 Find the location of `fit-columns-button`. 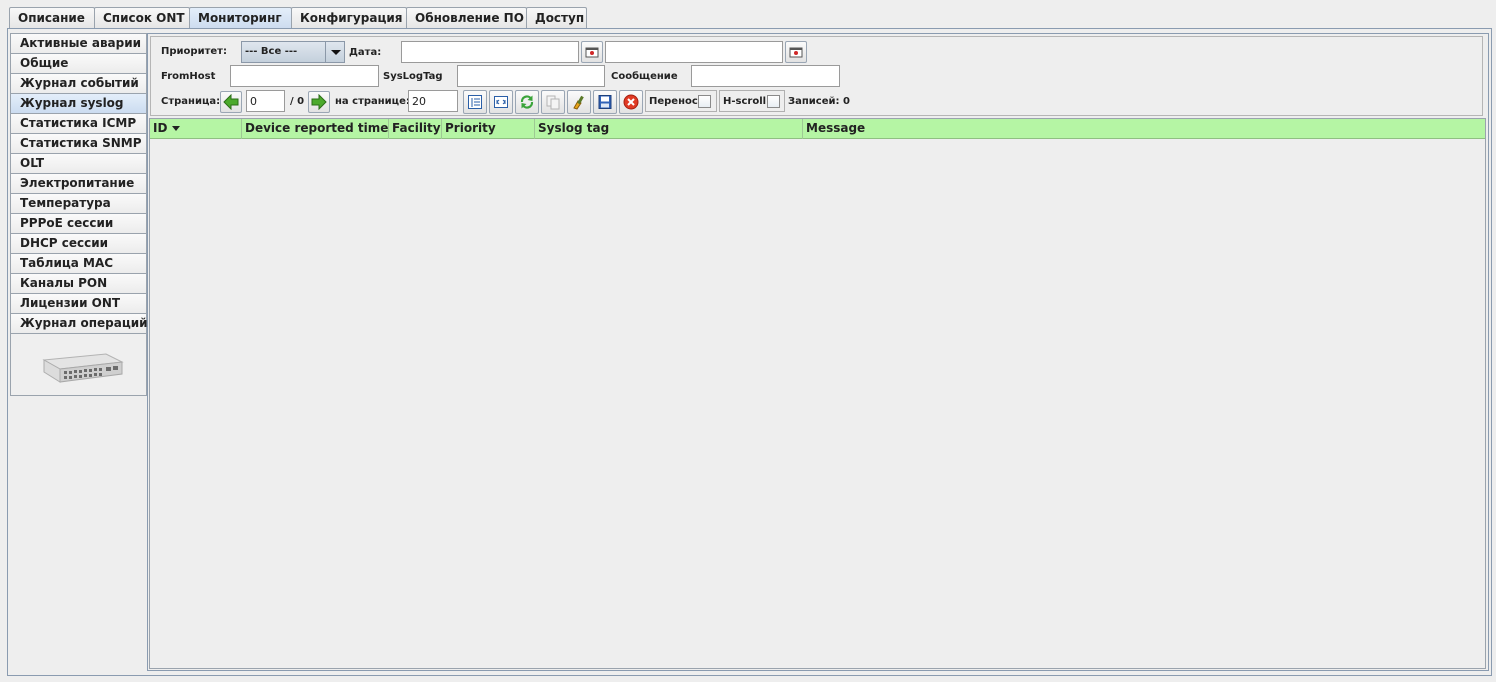

fit-columns-button is located at coordinates (501, 102).